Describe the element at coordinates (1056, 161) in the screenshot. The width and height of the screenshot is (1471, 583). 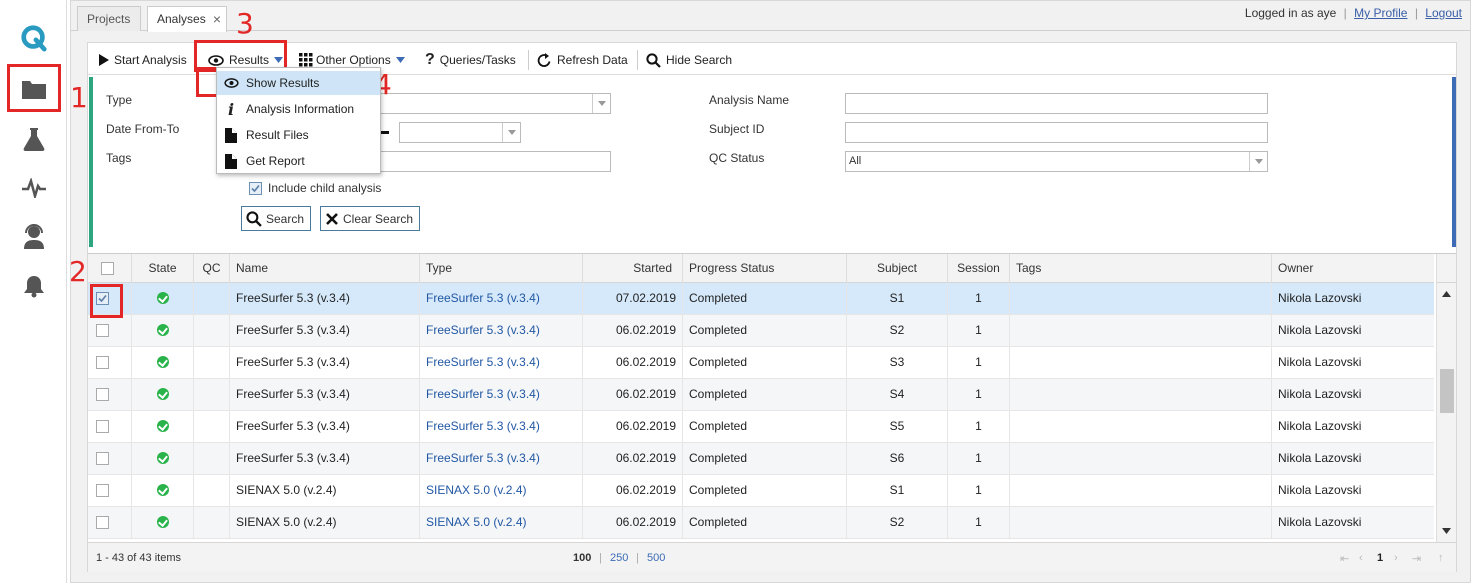
I see `qc-status-select: All` at that location.